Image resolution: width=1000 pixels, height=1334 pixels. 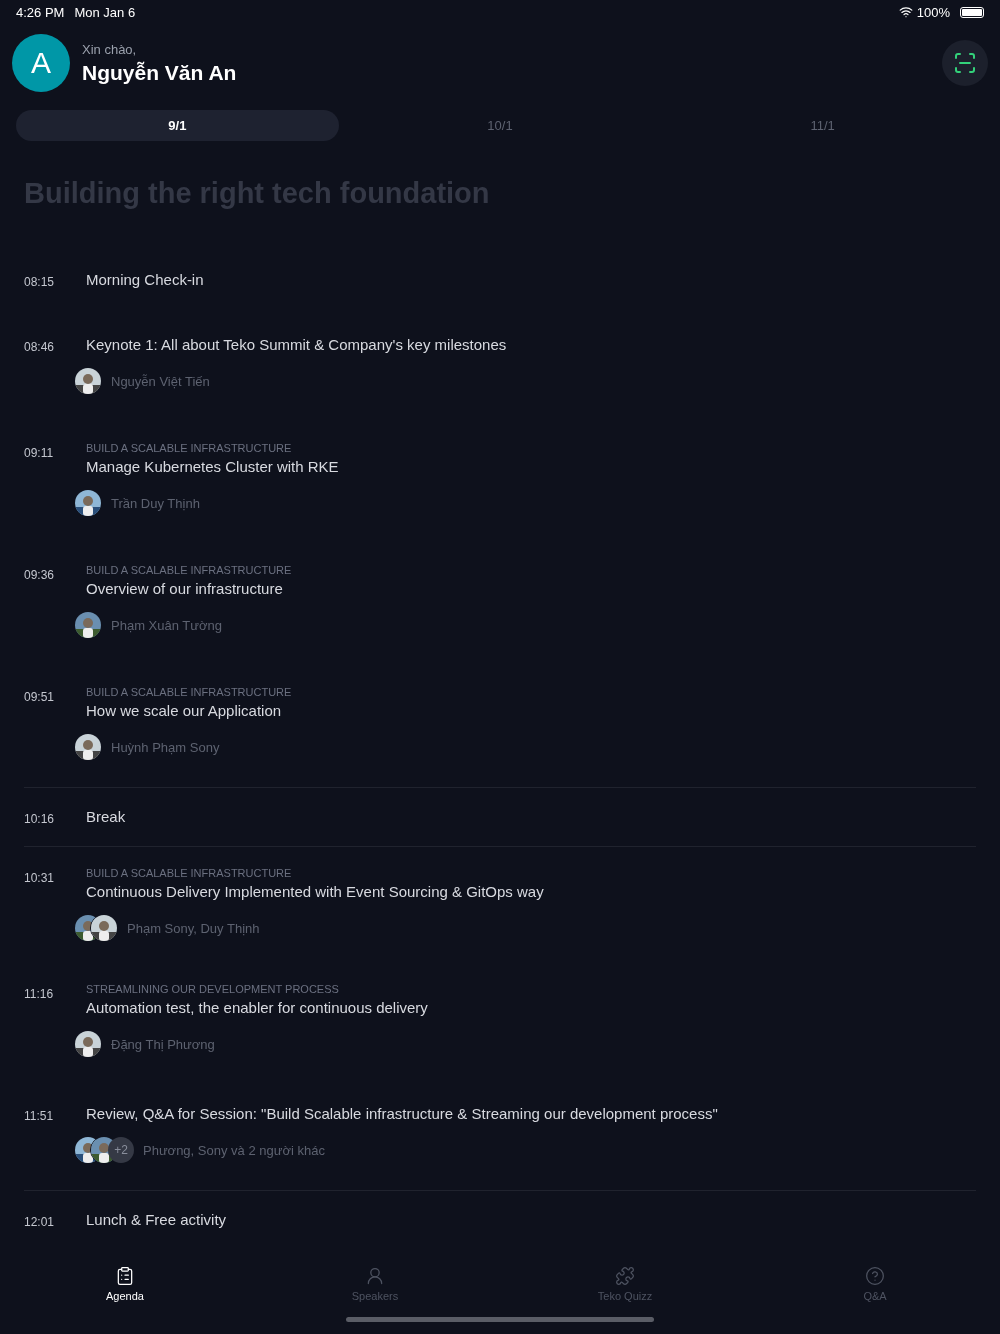 I want to click on day-tab: 9/1, so click(x=177, y=125).